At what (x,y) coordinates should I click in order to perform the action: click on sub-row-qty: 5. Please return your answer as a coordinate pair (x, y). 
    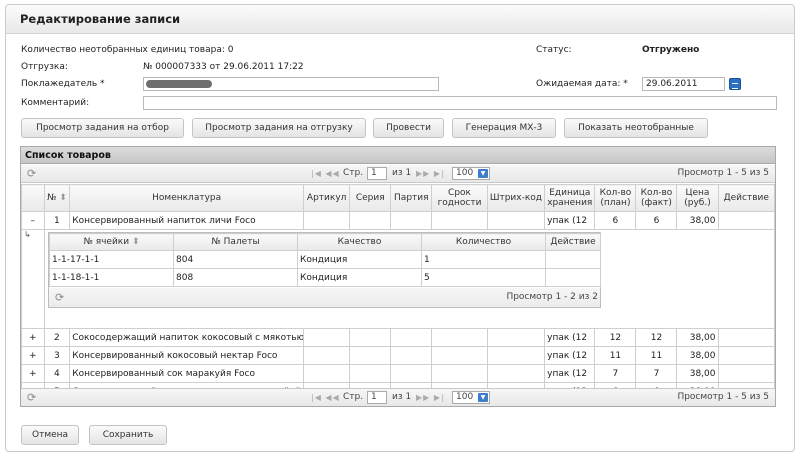
    Looking at the image, I should click on (483, 277).